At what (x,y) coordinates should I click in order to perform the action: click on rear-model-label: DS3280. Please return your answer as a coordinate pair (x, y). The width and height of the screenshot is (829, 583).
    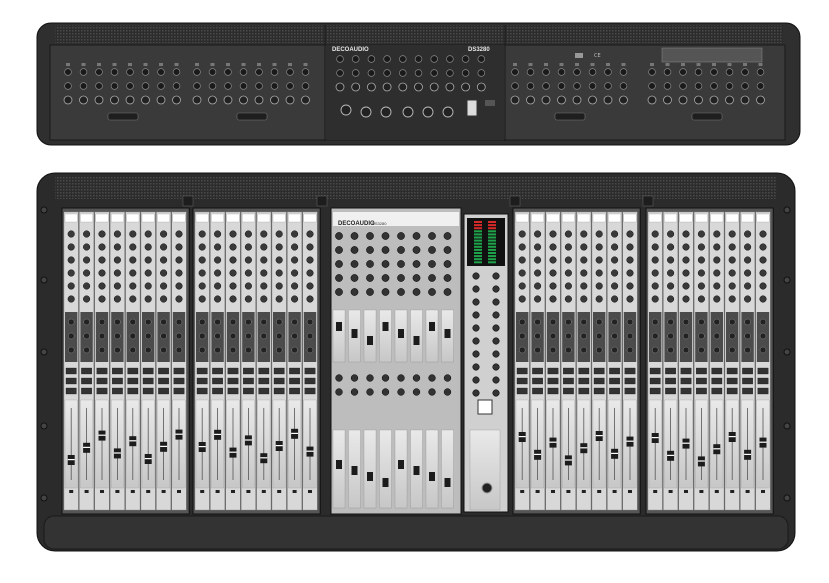
    Looking at the image, I should click on (479, 50).